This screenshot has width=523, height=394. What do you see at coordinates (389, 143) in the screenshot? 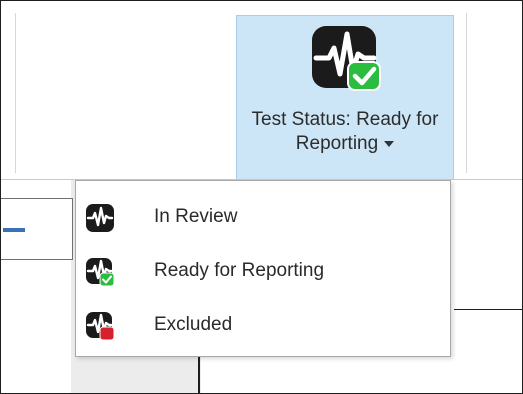
I see `chevron-down-icon` at bounding box center [389, 143].